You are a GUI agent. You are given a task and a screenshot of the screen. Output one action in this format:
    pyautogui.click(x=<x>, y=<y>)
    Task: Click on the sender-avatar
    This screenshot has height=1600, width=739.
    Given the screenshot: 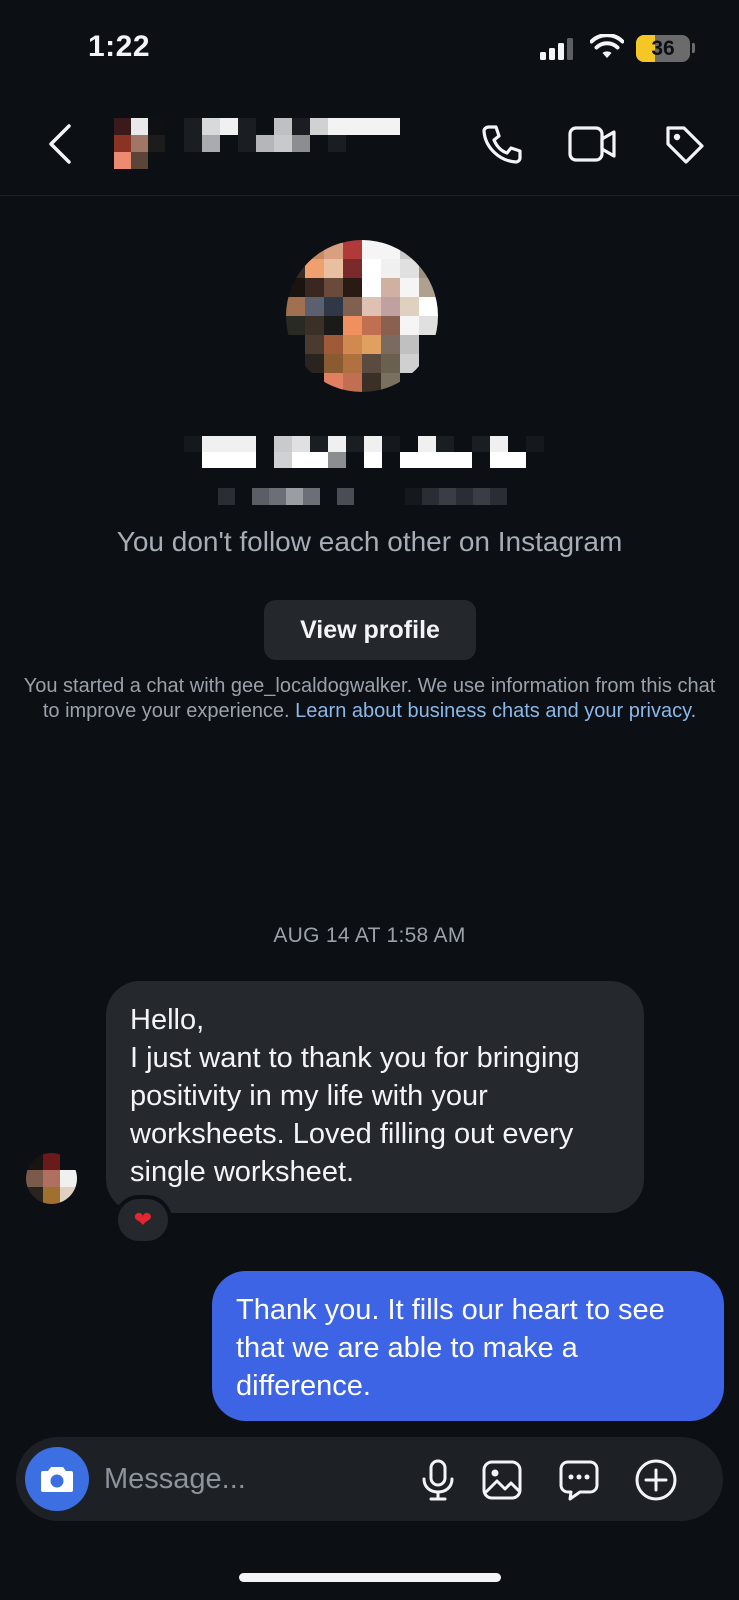 What is the action you would take?
    pyautogui.click(x=51, y=1178)
    